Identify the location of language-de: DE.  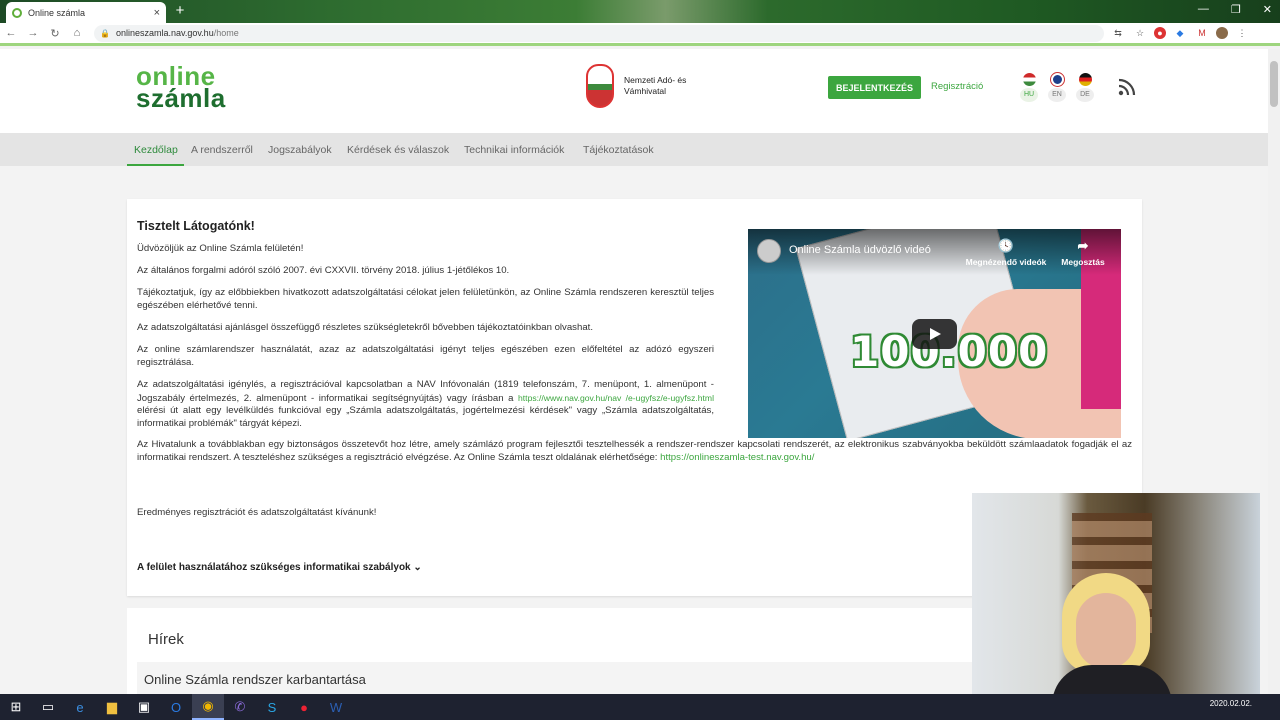
(1085, 87).